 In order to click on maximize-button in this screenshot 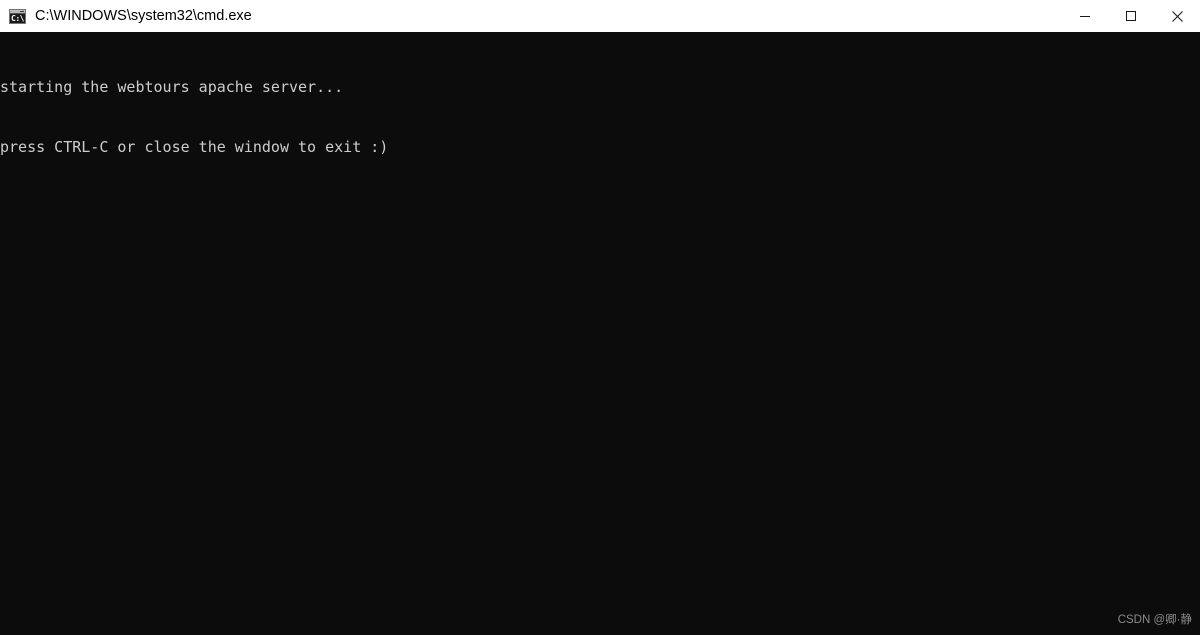, I will do `click(1131, 16)`.